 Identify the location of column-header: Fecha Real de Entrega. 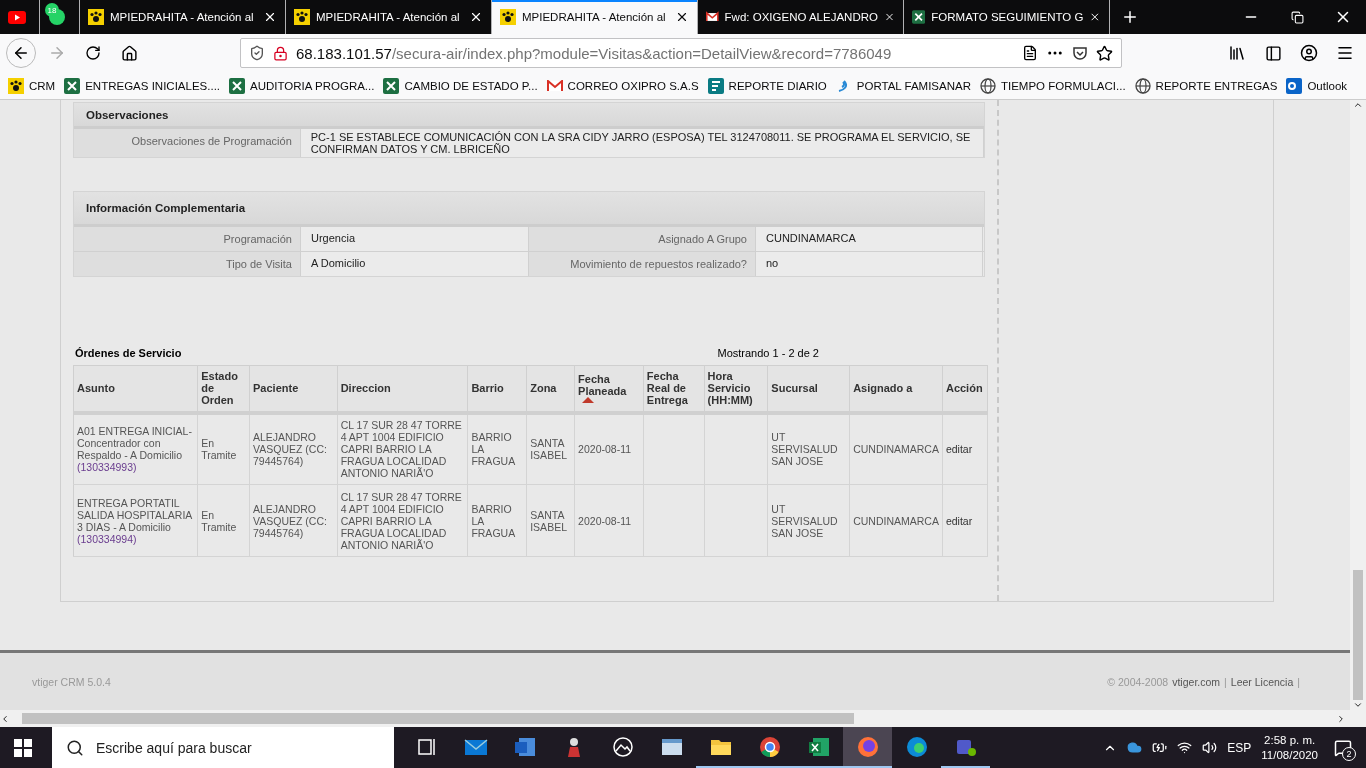
(674, 389).